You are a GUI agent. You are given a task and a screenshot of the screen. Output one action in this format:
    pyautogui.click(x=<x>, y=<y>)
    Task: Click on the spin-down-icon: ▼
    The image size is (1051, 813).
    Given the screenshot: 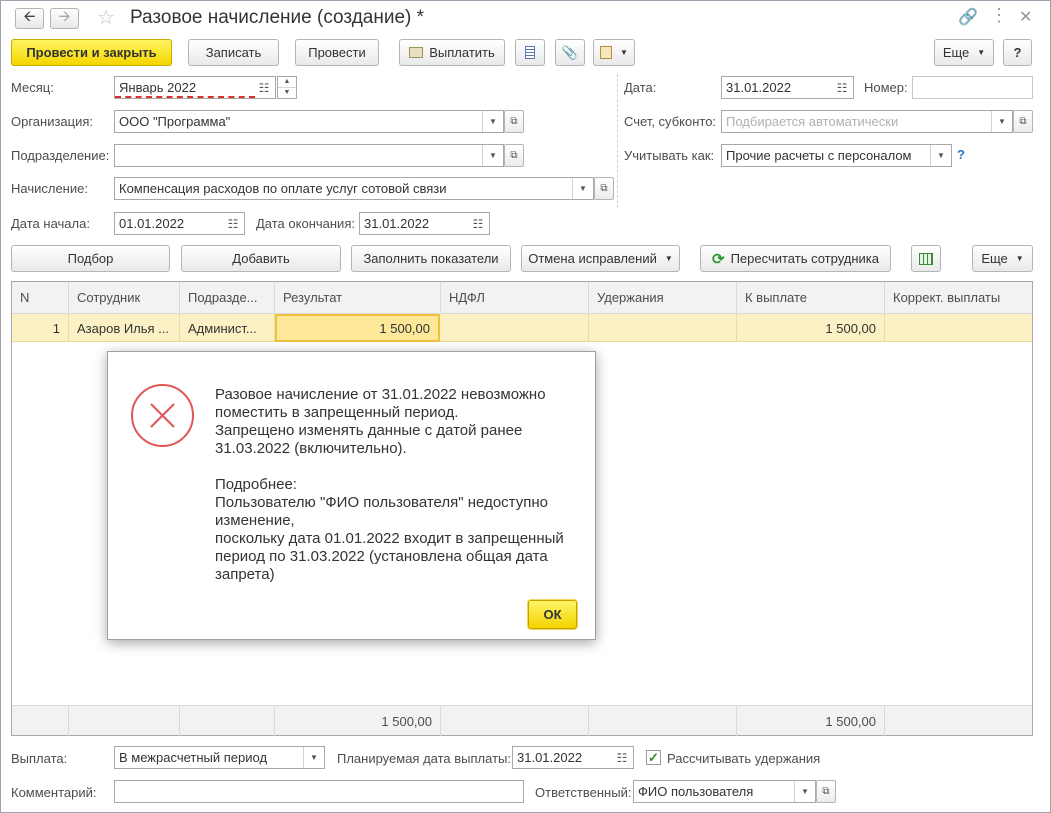 What is the action you would take?
    pyautogui.click(x=287, y=93)
    